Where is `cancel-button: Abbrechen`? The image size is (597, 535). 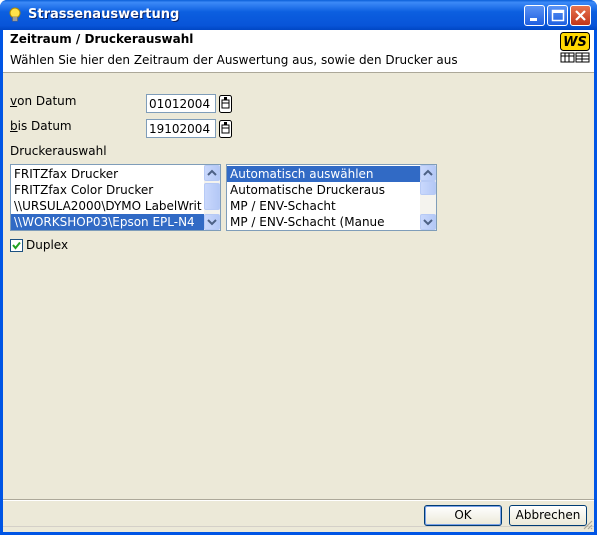 cancel-button: Abbrechen is located at coordinates (548, 515).